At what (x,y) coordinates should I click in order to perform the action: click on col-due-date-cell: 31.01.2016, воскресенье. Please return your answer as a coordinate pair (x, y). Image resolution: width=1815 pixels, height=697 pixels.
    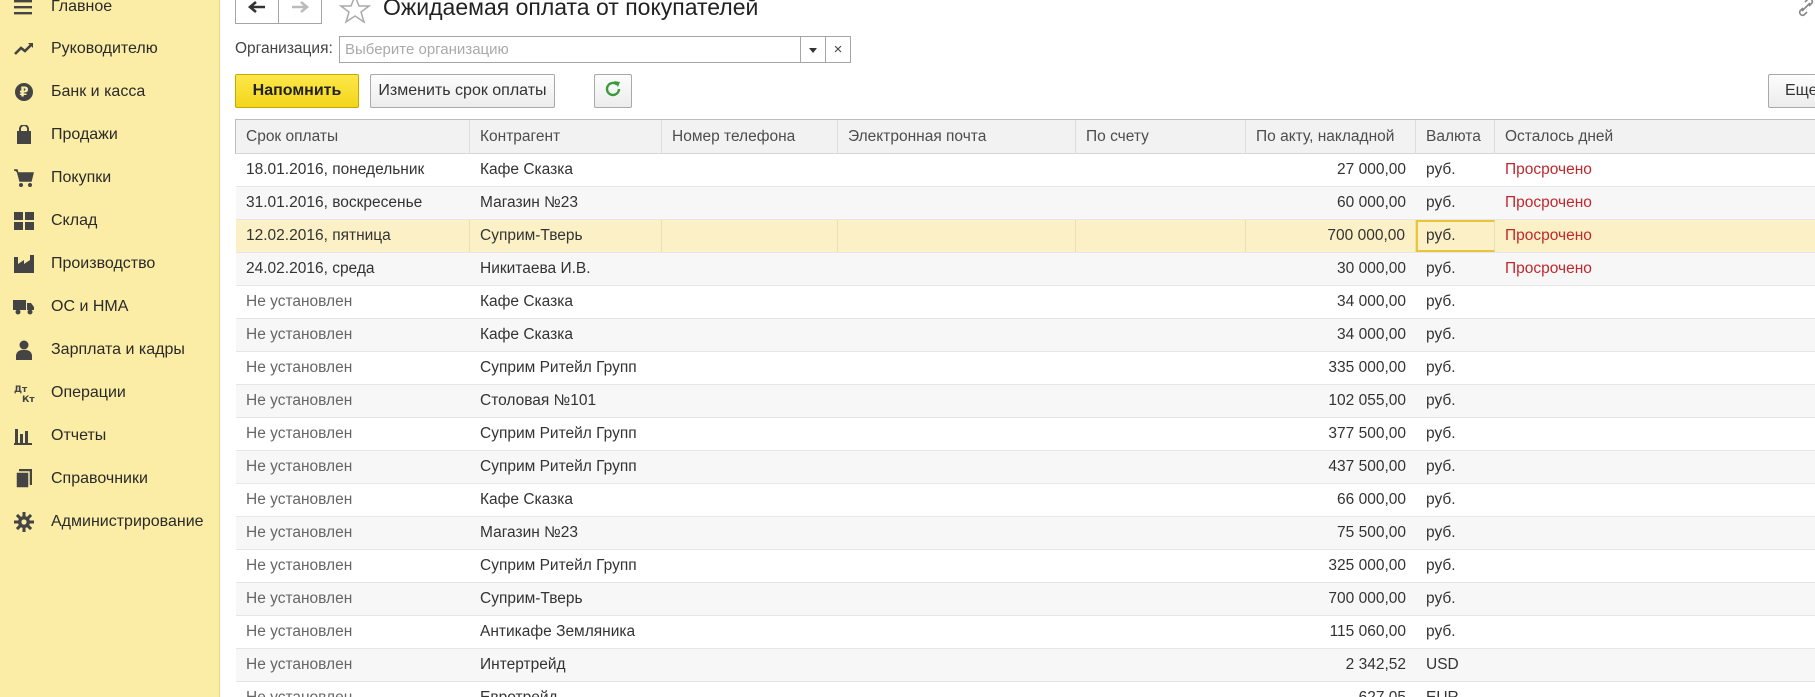
    Looking at the image, I should click on (353, 203).